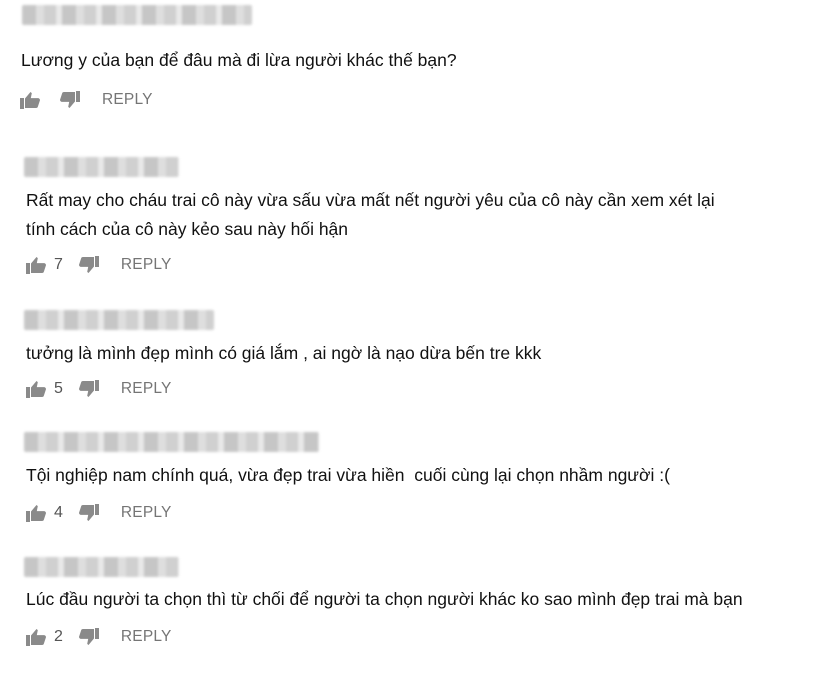  Describe the element at coordinates (58, 512) in the screenshot. I see `like-count: 4` at that location.